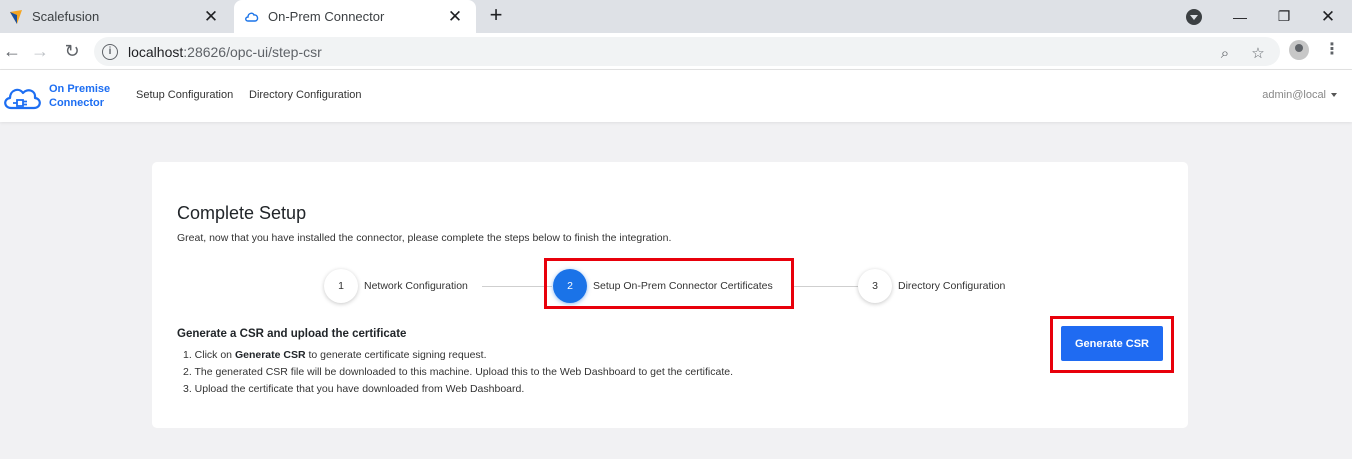 The height and width of the screenshot is (459, 1352). I want to click on zoom-icon: ⌕, so click(1225, 53).